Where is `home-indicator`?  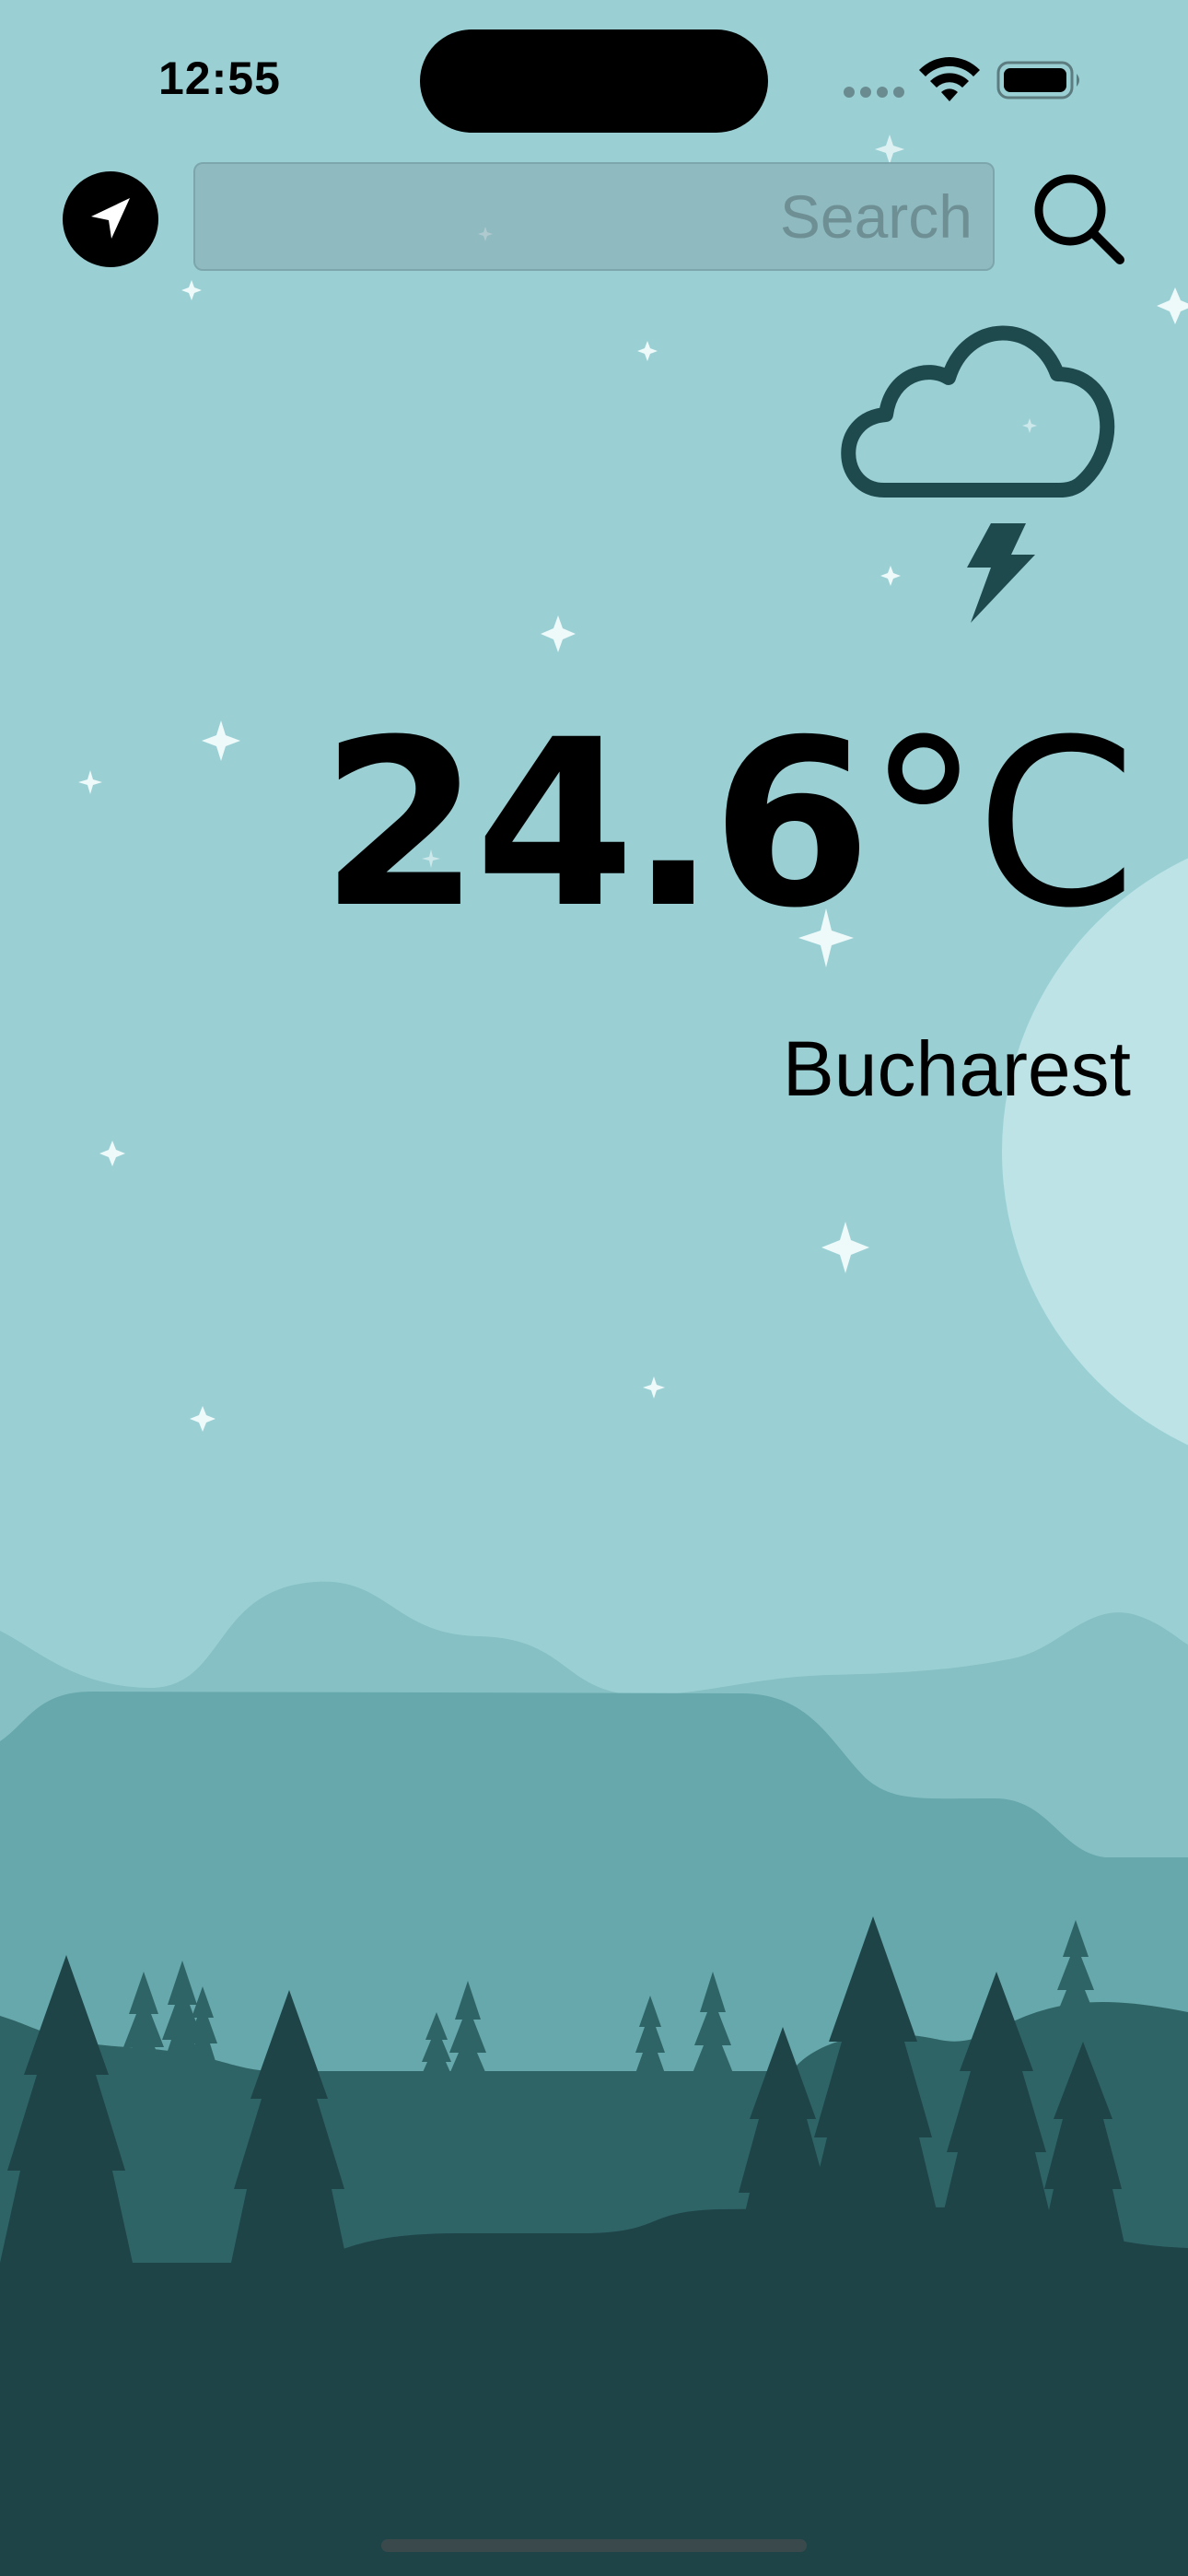
home-indicator is located at coordinates (594, 2545).